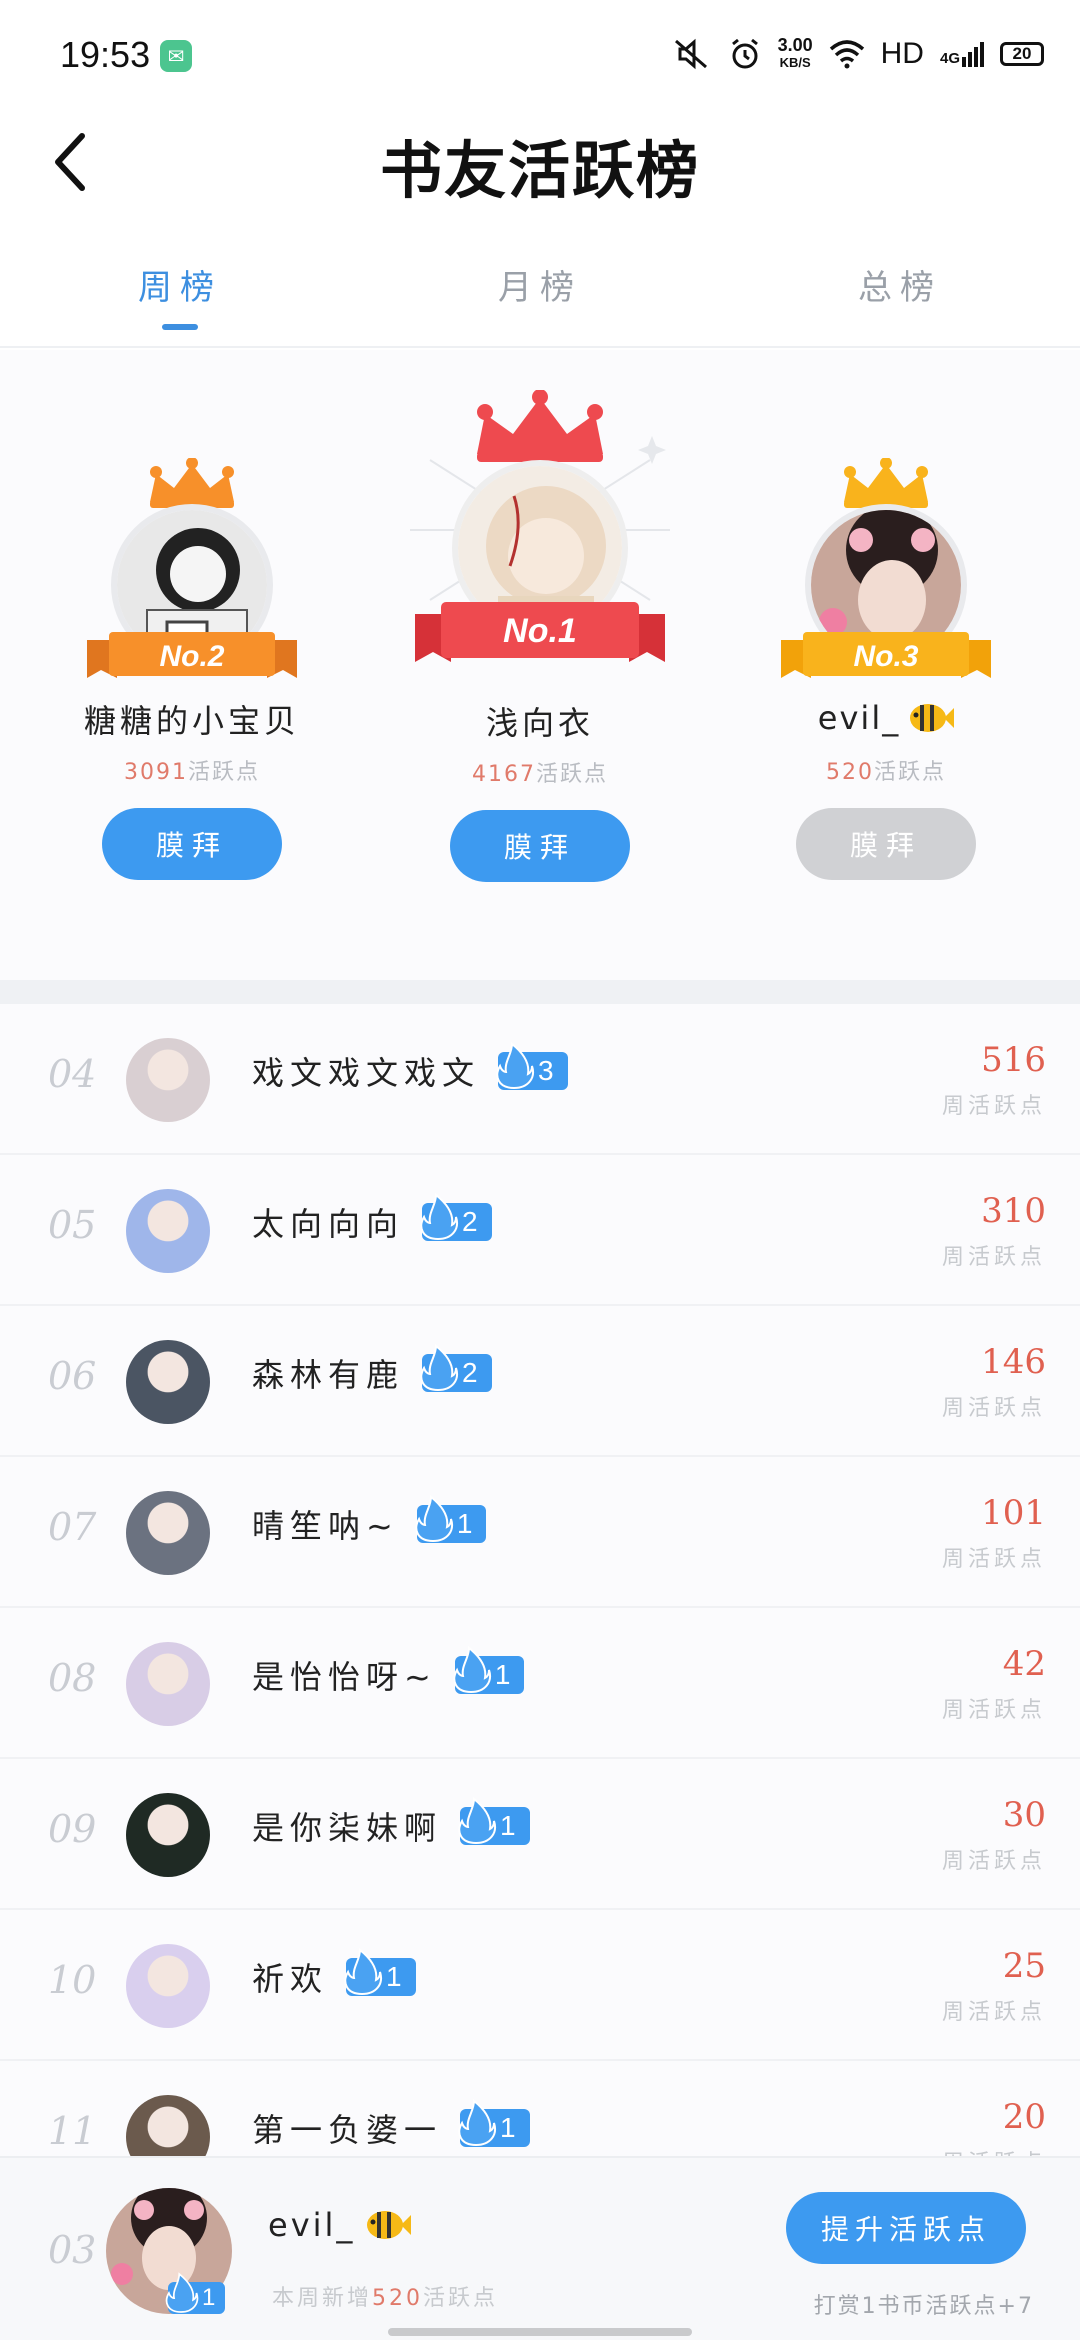 This screenshot has height=2340, width=1080. What do you see at coordinates (72, 2131) in the screenshot?
I see `rank-number: 11` at bounding box center [72, 2131].